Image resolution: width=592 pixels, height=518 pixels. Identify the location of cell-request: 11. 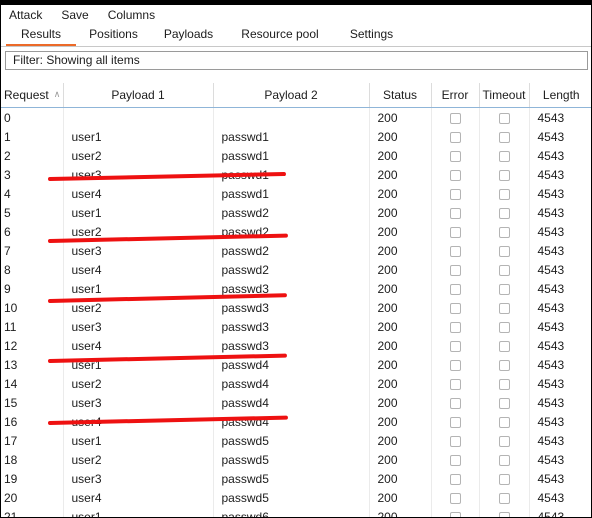
(32, 326).